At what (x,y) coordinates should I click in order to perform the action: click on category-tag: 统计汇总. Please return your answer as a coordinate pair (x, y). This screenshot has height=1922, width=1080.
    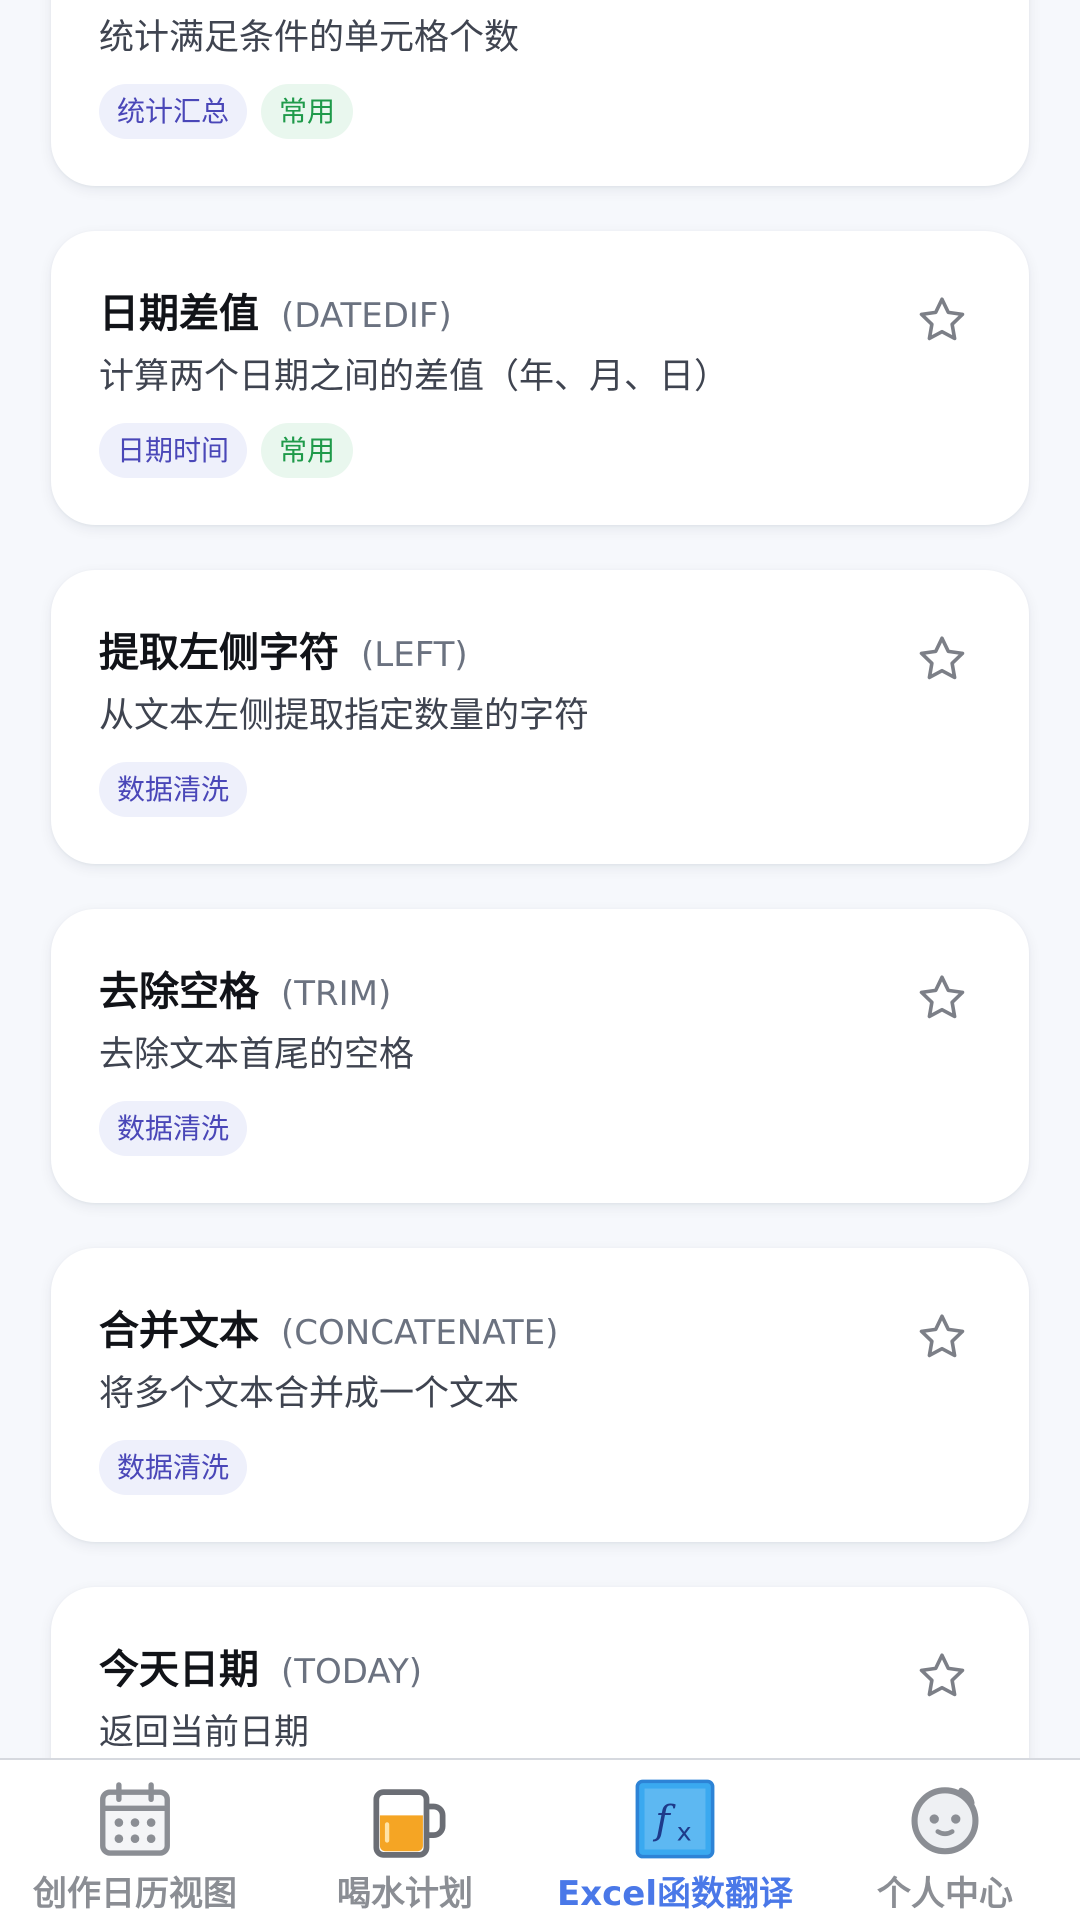
    Looking at the image, I should click on (173, 111).